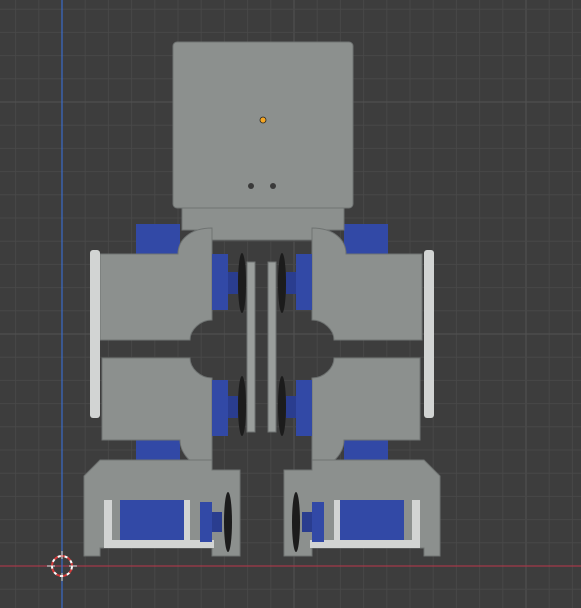  Describe the element at coordinates (263, 125) in the screenshot. I see `head-plate` at that location.